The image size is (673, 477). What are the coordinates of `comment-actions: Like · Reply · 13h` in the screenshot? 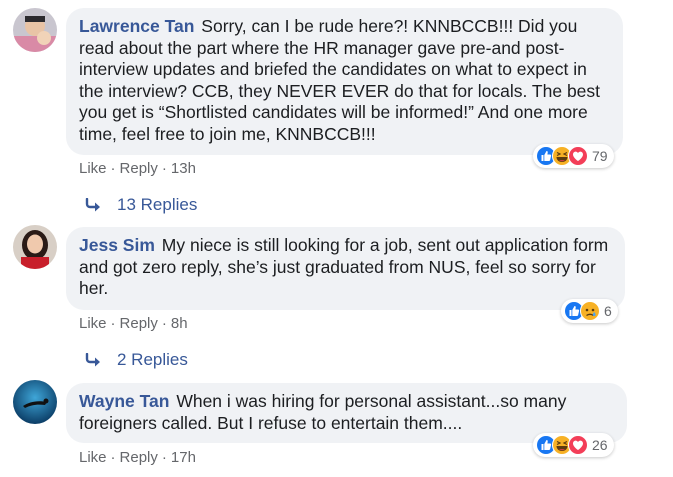 It's located at (137, 168).